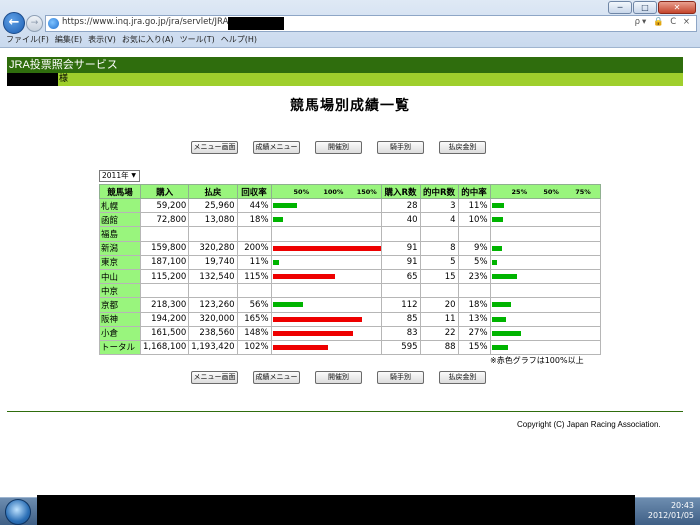  What do you see at coordinates (120, 305) in the screenshot?
I see `venue-cell: 京都` at bounding box center [120, 305].